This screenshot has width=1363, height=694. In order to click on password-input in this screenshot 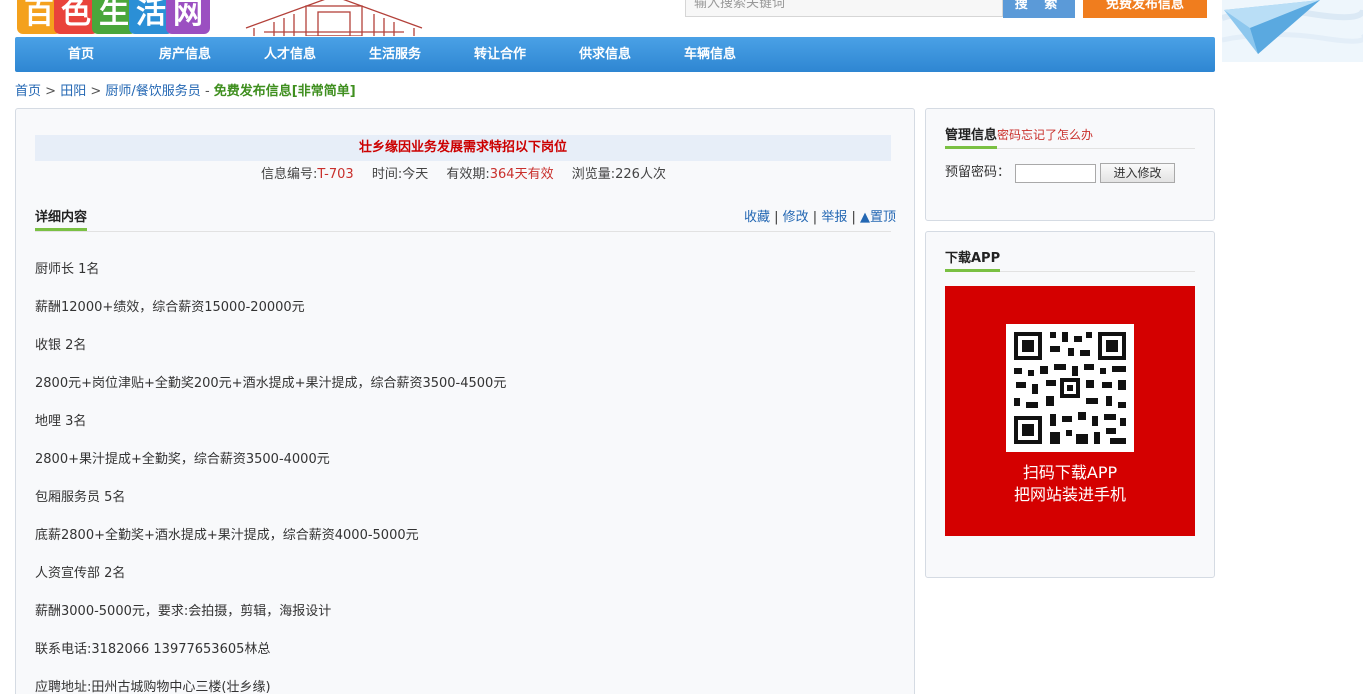, I will do `click(1055, 173)`.